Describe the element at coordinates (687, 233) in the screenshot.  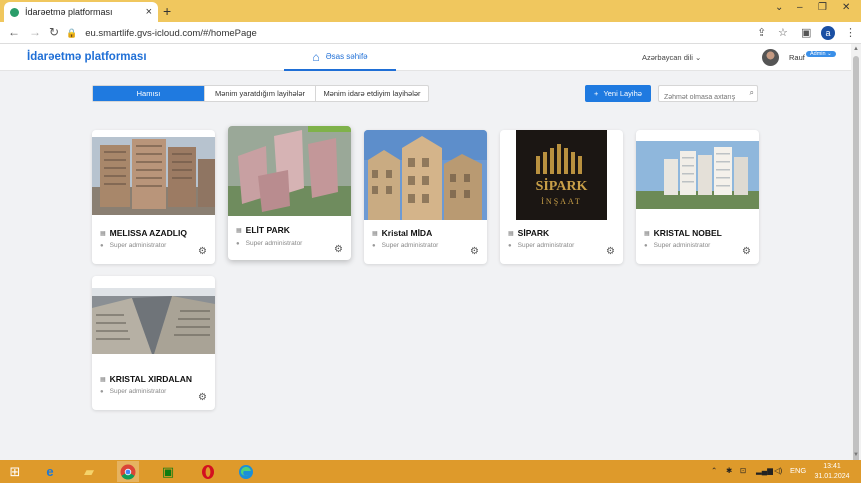
I see `project-name: KRISTAL NOBEL` at that location.